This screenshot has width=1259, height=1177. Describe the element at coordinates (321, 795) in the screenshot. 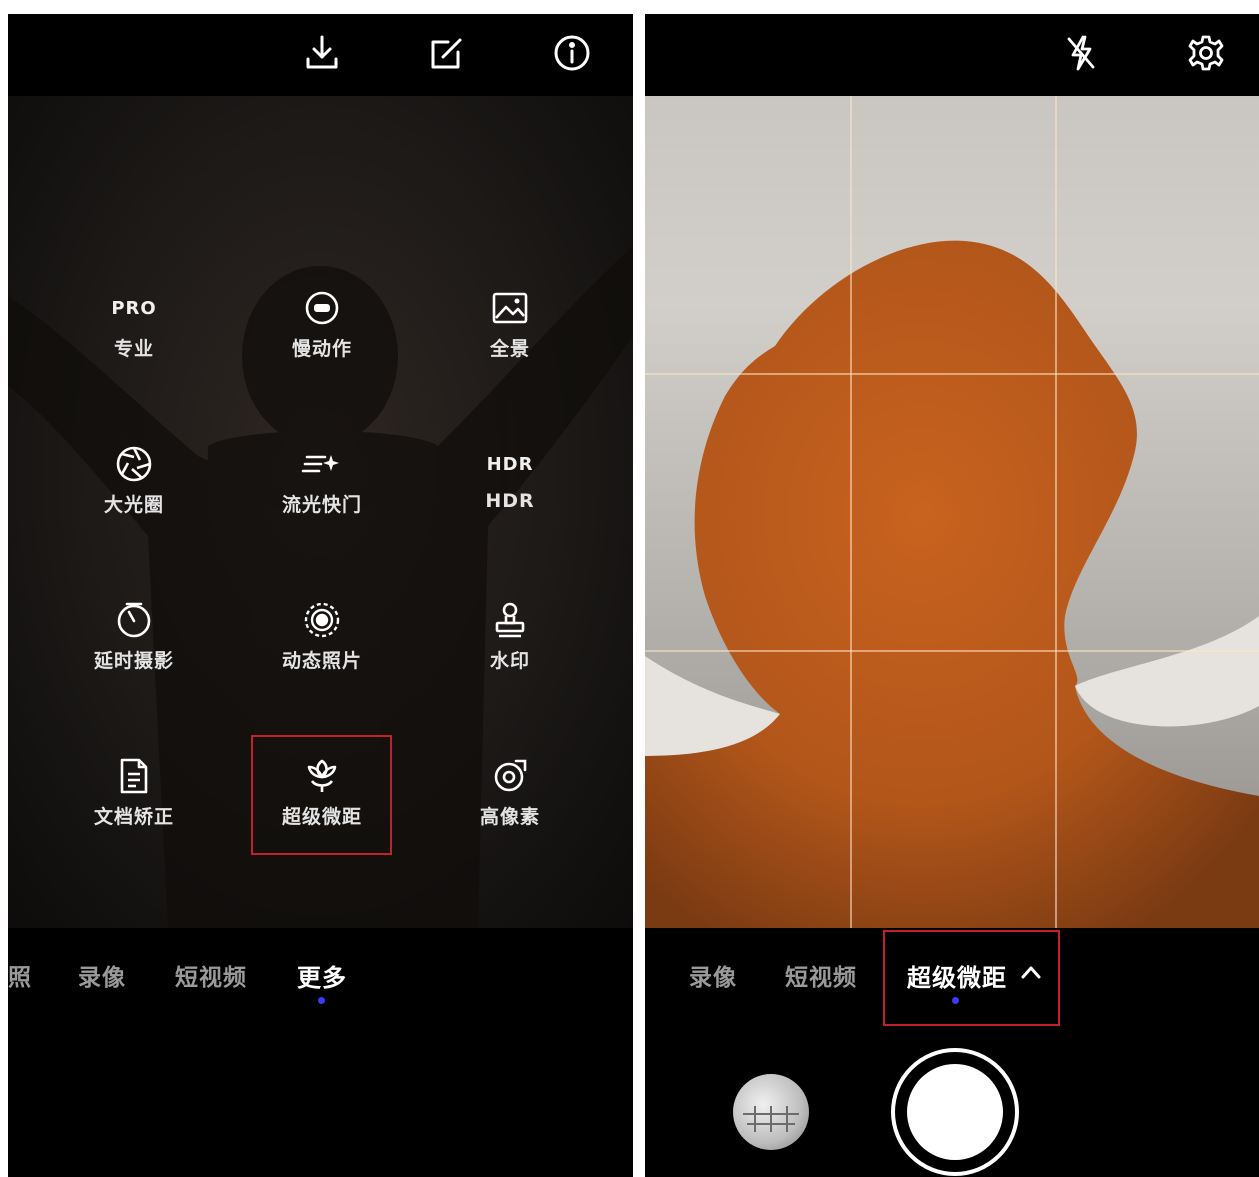

I see `selected-mode-highlight` at that location.